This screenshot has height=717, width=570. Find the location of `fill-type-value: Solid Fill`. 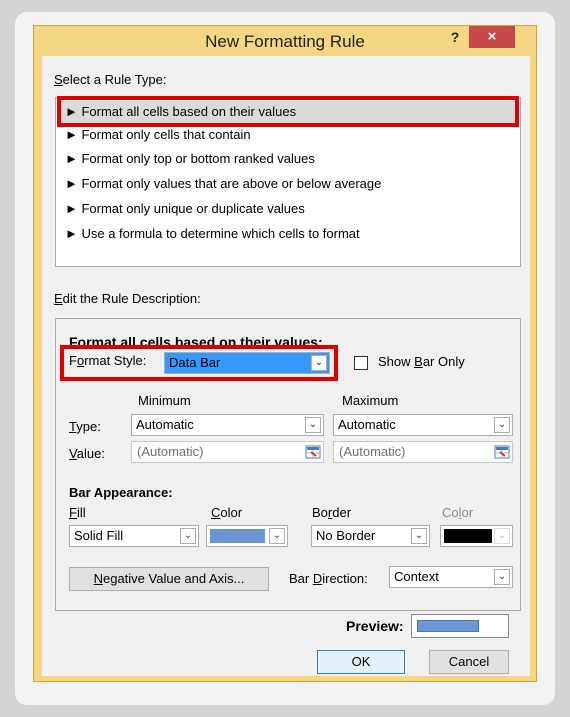

fill-type-value: Solid Fill is located at coordinates (99, 535).